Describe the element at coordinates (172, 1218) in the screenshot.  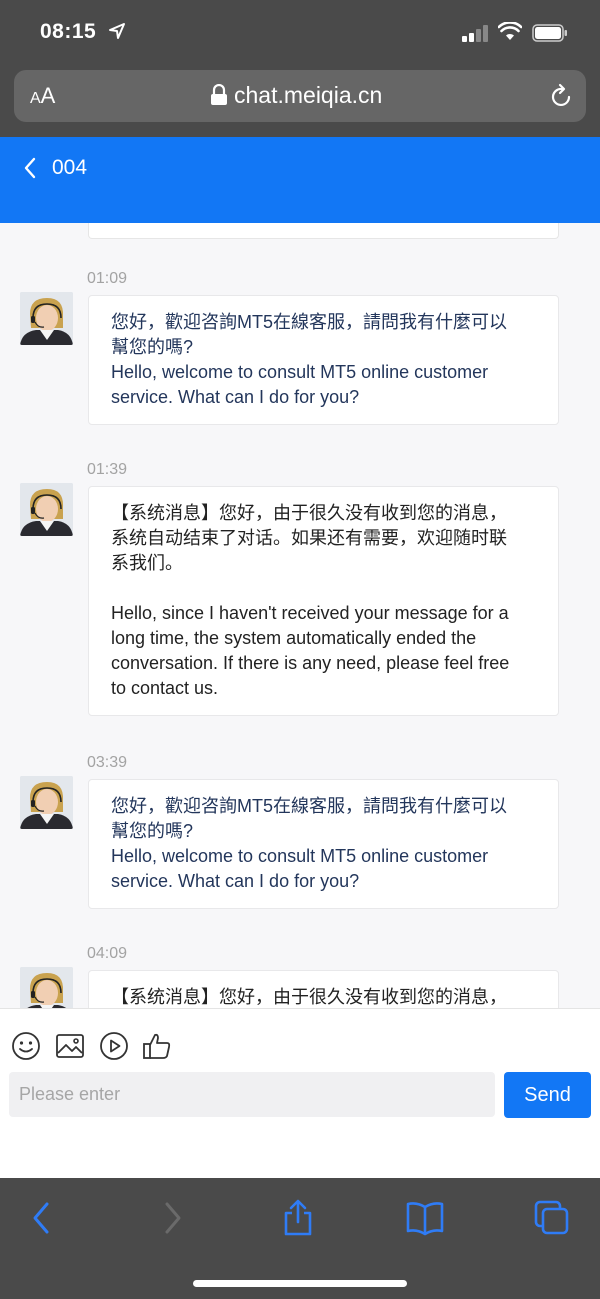
I see `browser-forward-icon` at that location.